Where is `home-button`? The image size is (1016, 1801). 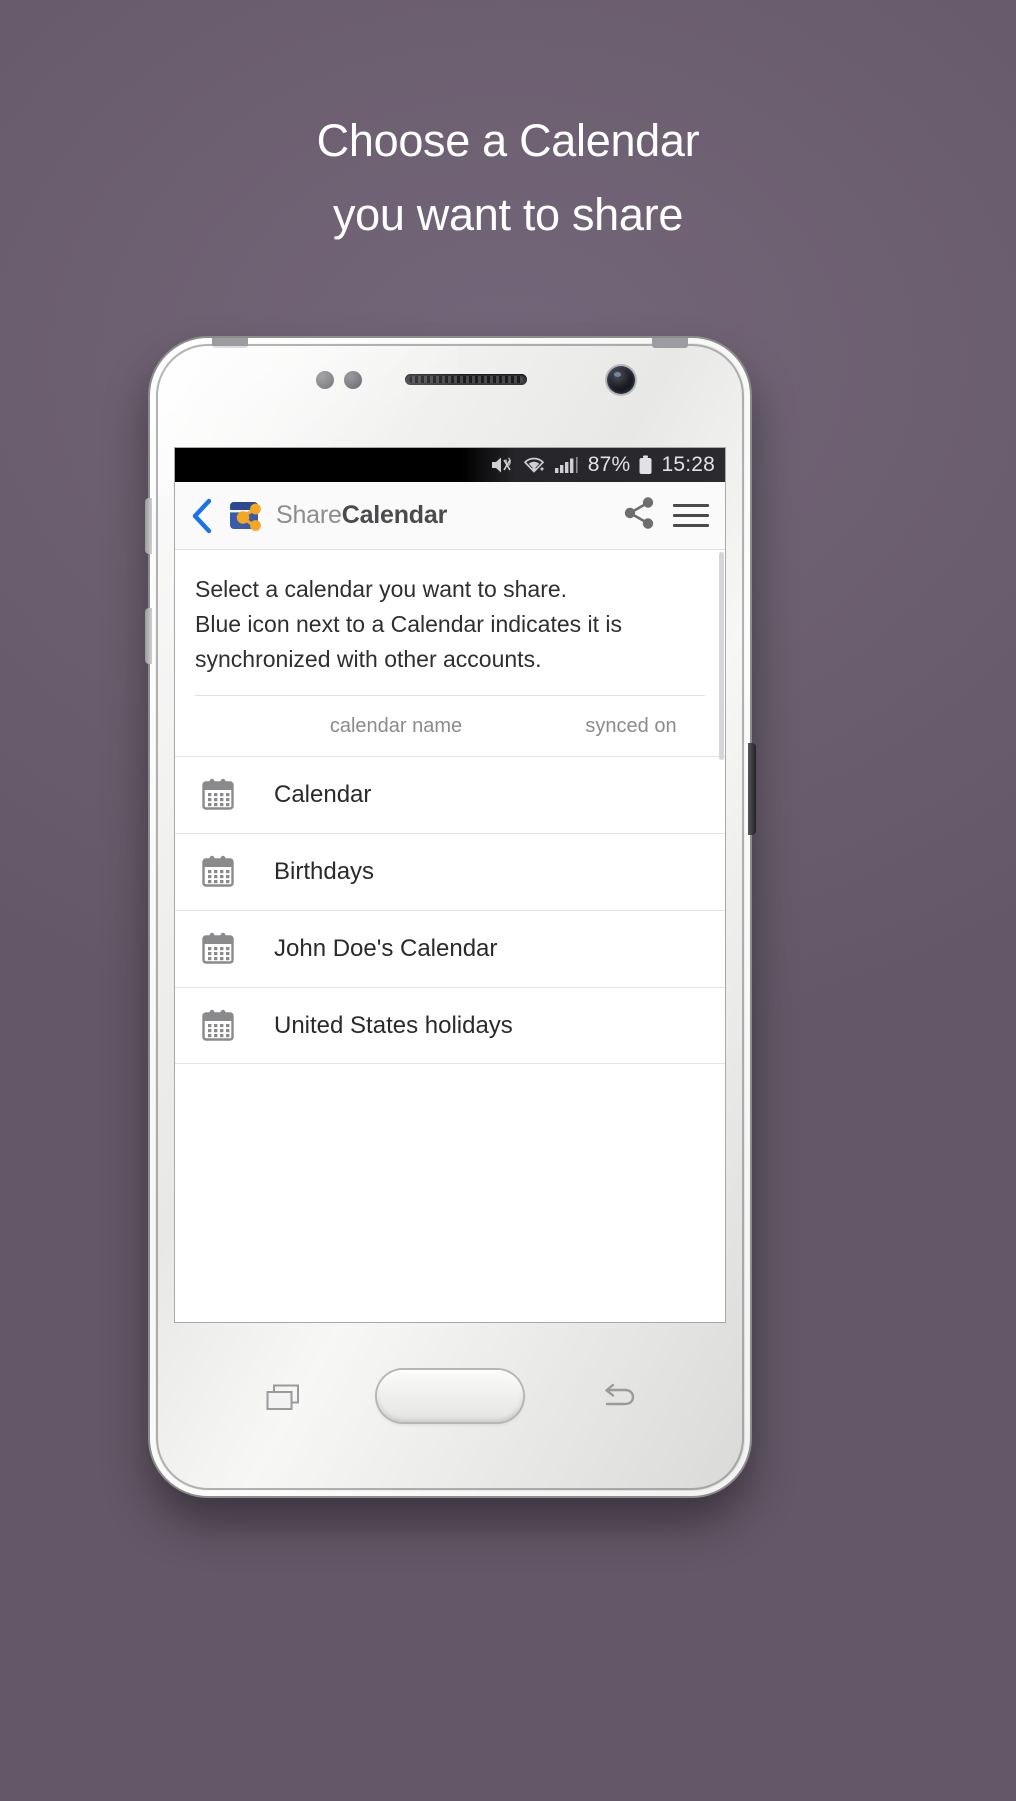 home-button is located at coordinates (450, 1396).